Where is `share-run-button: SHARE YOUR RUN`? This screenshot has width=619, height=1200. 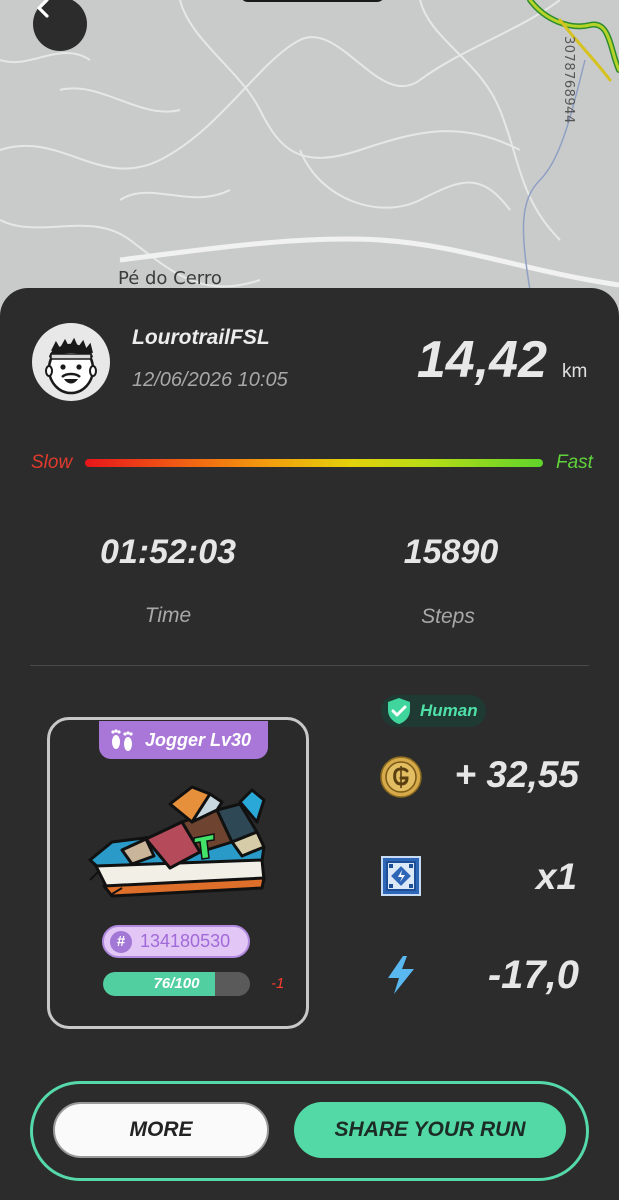 share-run-button: SHARE YOUR RUN is located at coordinates (430, 1130).